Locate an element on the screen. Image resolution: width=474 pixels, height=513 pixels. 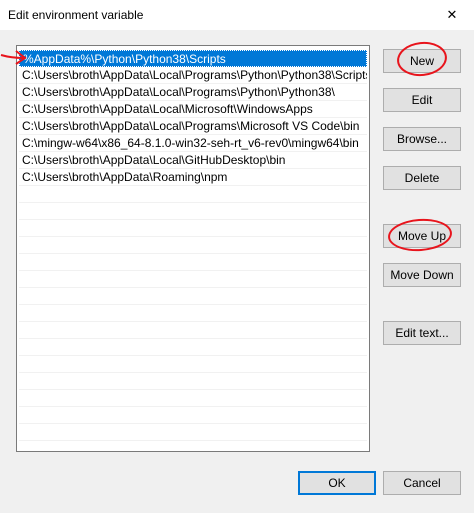
close-button: ✕ is located at coordinates (452, 15).